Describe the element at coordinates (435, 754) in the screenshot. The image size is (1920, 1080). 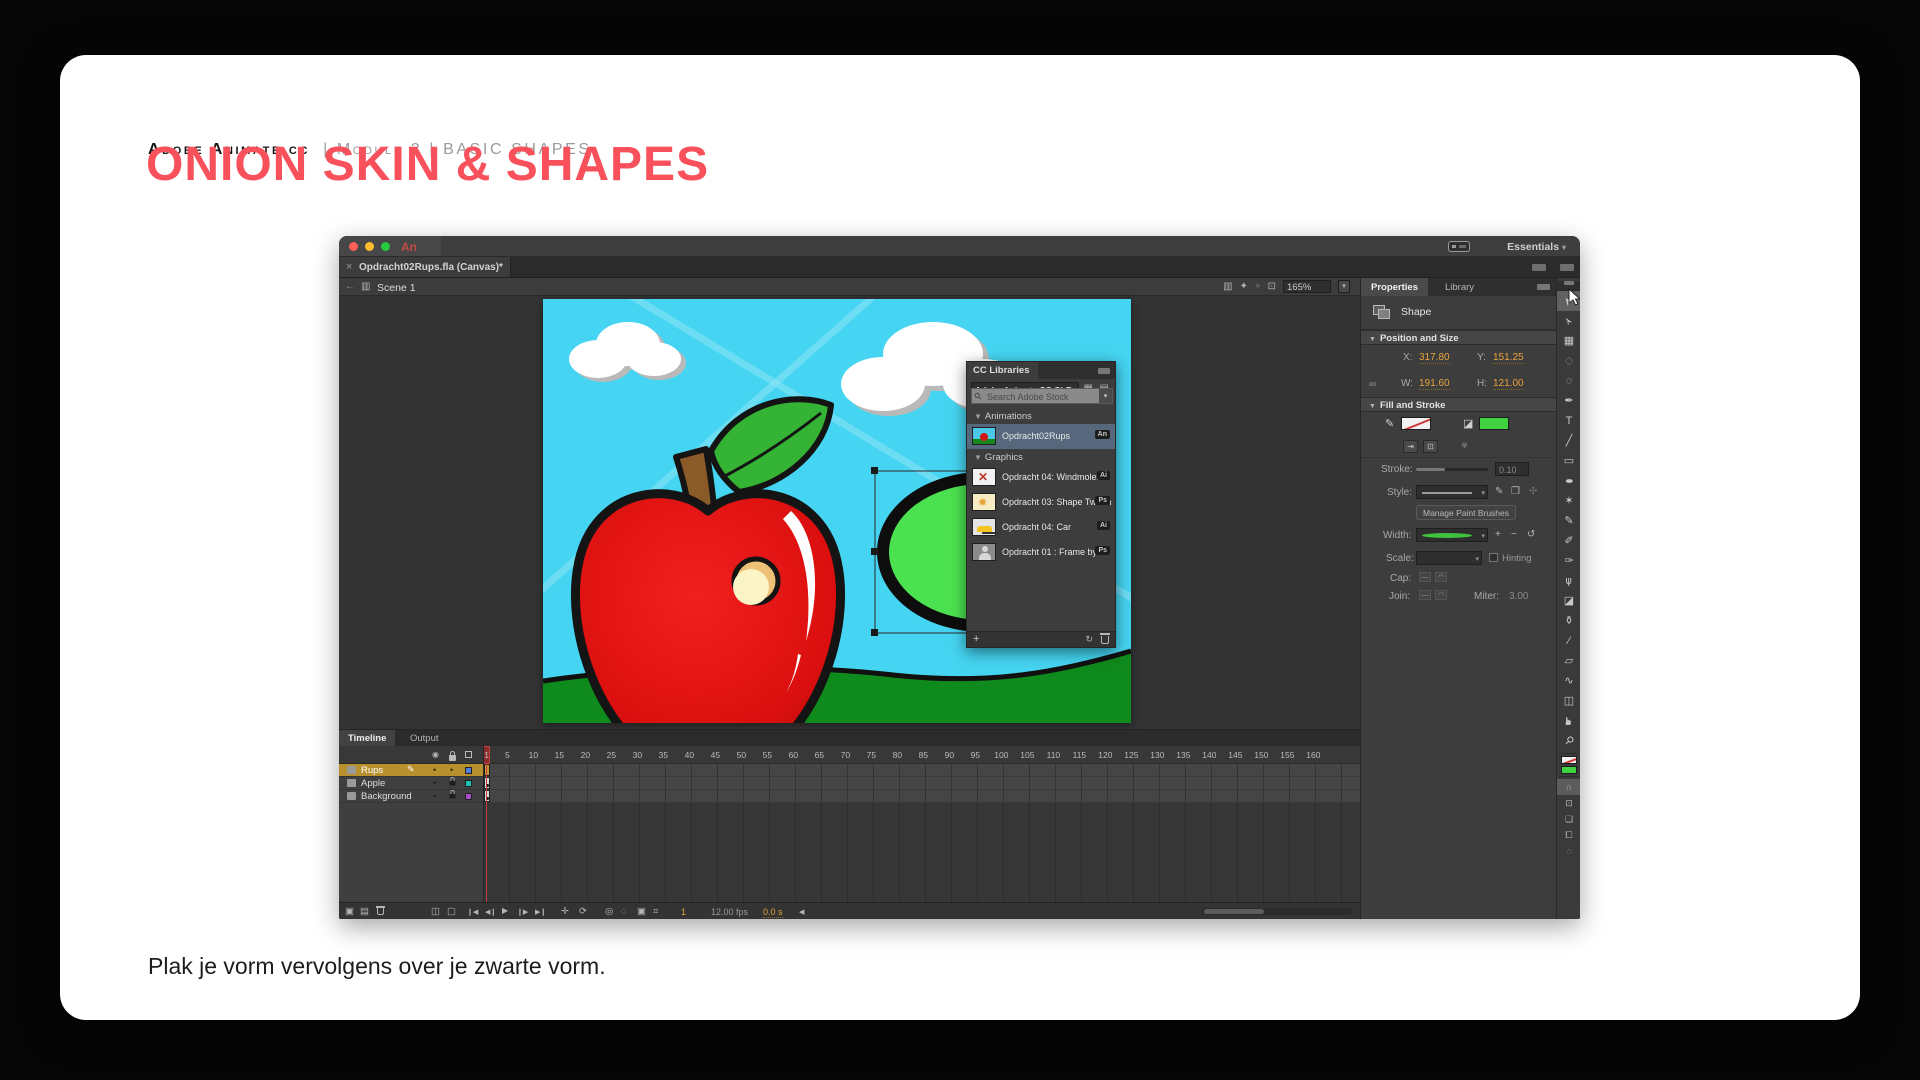
I see `show-hide-all-icon: ◉` at that location.